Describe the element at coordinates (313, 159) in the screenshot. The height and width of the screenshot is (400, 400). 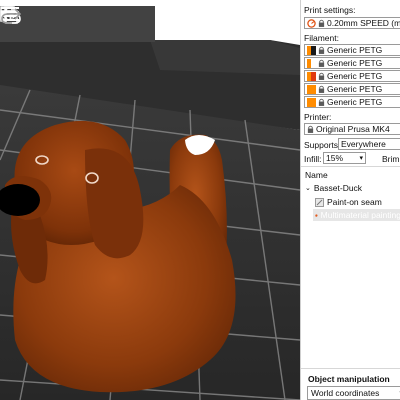
I see `infill-label: Infill:` at that location.